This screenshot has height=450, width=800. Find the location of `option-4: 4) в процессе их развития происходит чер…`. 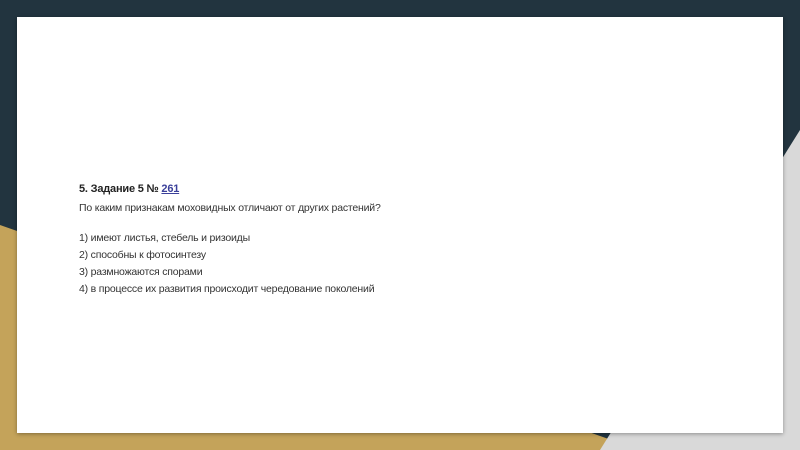

option-4: 4) в процессе их развития происходит чер… is located at coordinates (227, 289).